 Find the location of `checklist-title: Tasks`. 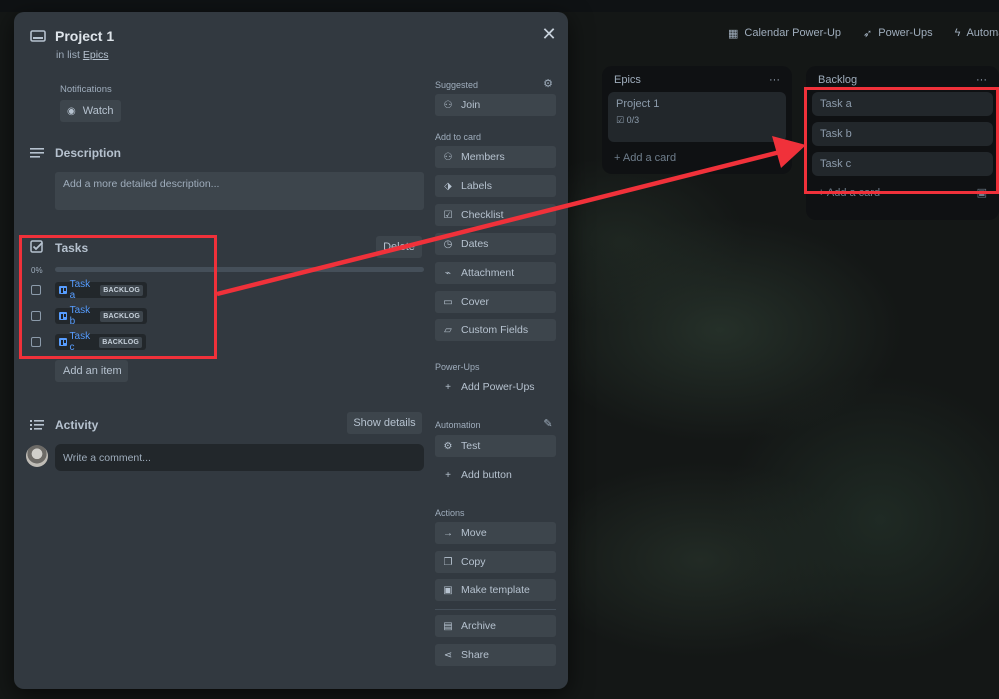

checklist-title: Tasks is located at coordinates (71, 248).